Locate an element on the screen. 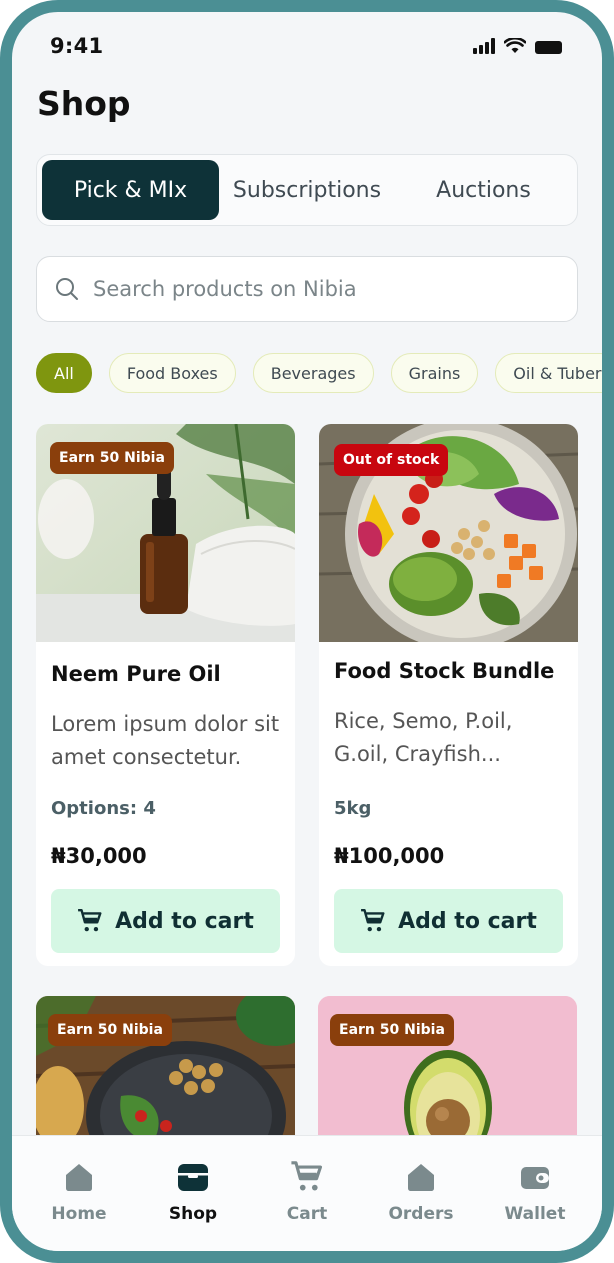 Image resolution: width=614 pixels, height=1263 pixels. home-icon is located at coordinates (79, 1177).